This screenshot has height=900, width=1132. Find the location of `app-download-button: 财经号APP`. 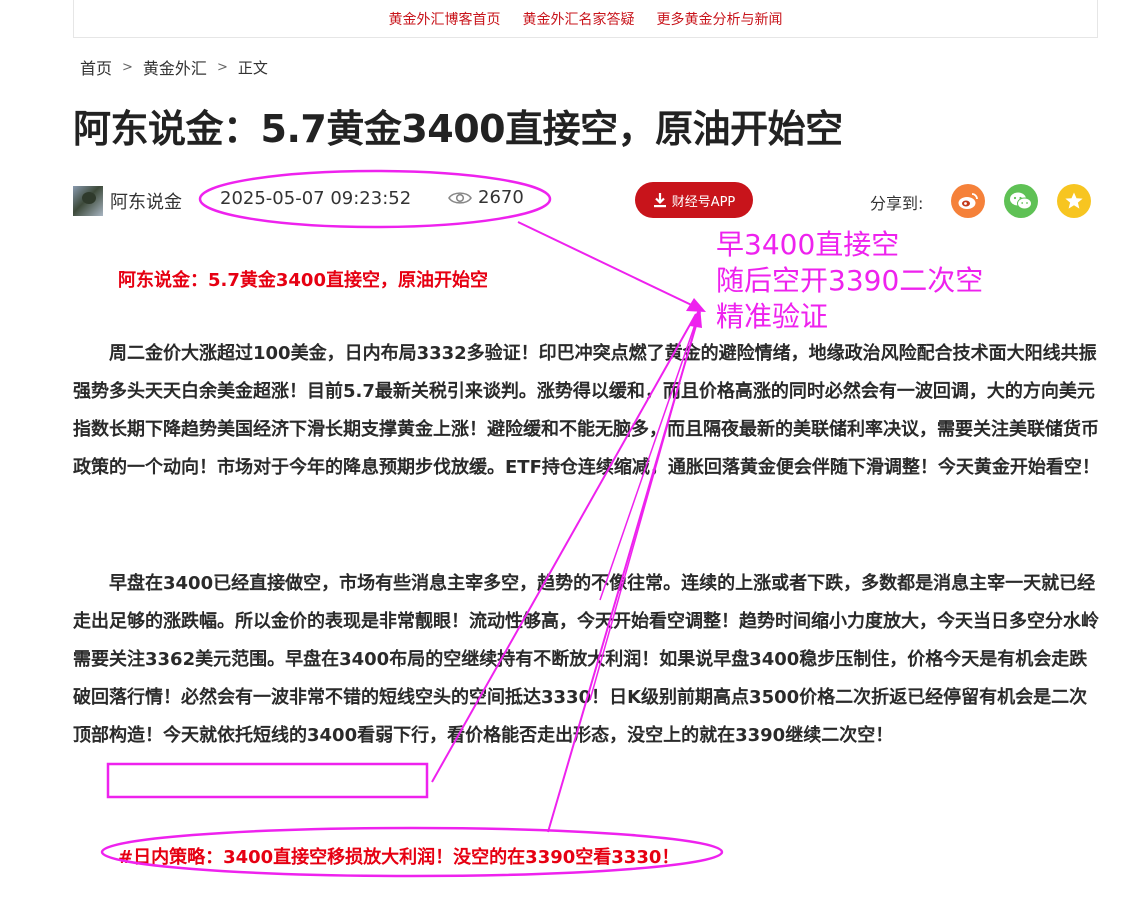

app-download-button: 财经号APP is located at coordinates (694, 200).